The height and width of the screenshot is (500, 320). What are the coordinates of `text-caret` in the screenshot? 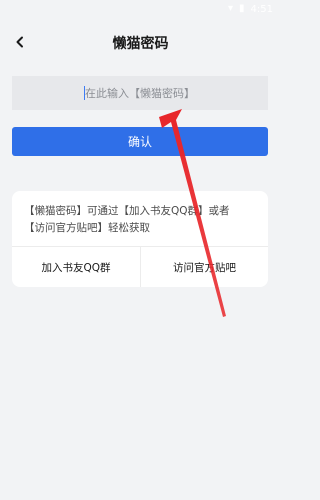 It's located at (84, 93).